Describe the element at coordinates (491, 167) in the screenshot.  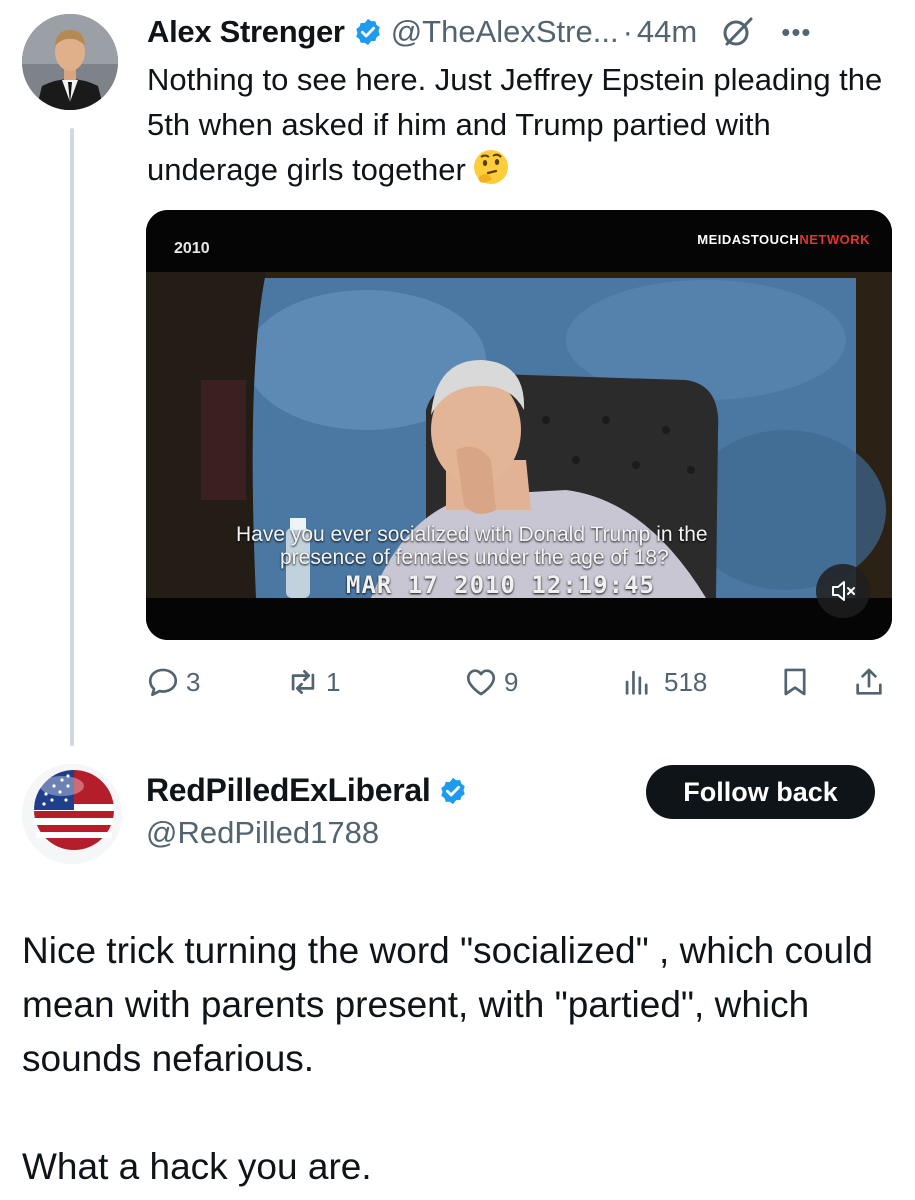
I see `thinking-face-emoji` at that location.